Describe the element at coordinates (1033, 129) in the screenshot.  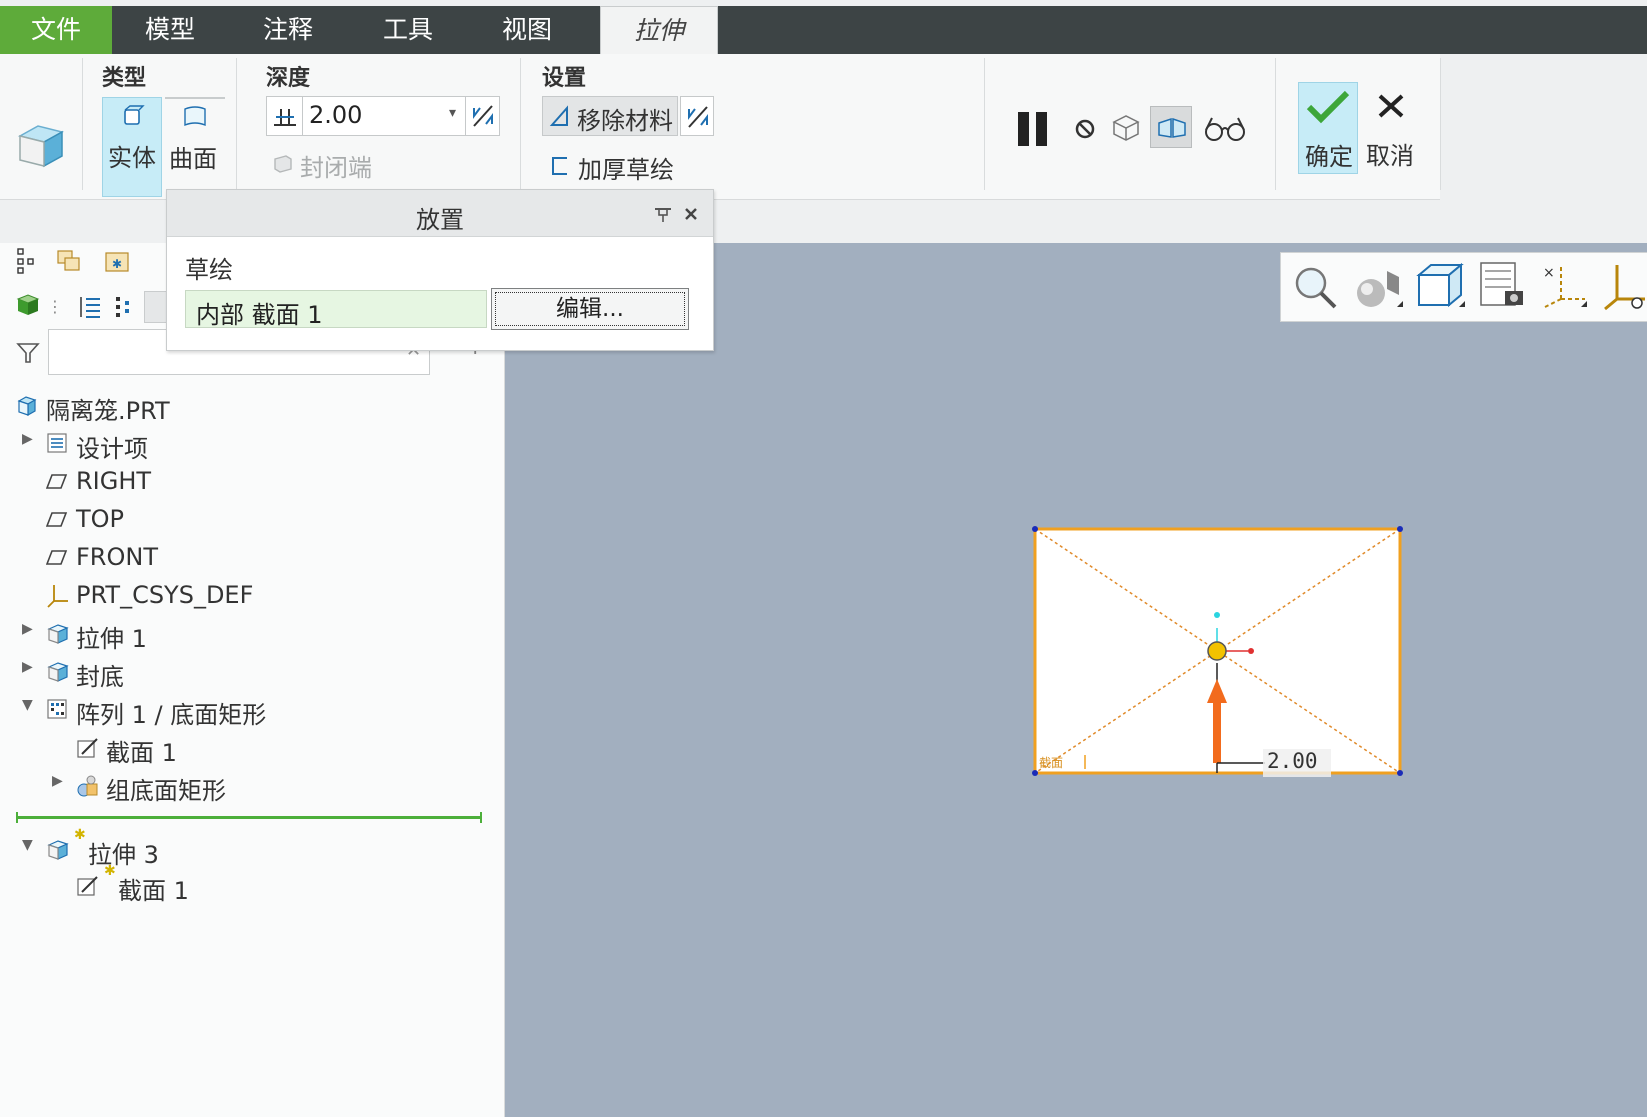
I see `pause-icon` at that location.